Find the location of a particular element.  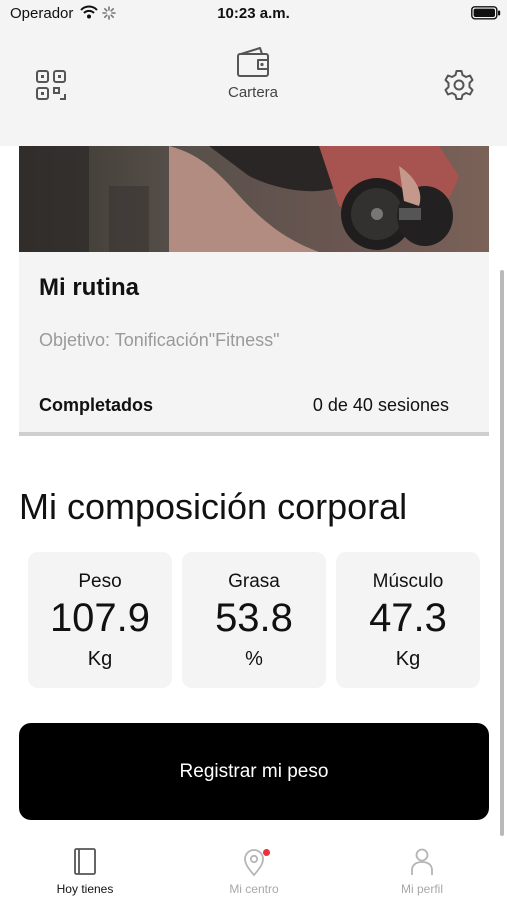

metric-unit: % is located at coordinates (254, 659).